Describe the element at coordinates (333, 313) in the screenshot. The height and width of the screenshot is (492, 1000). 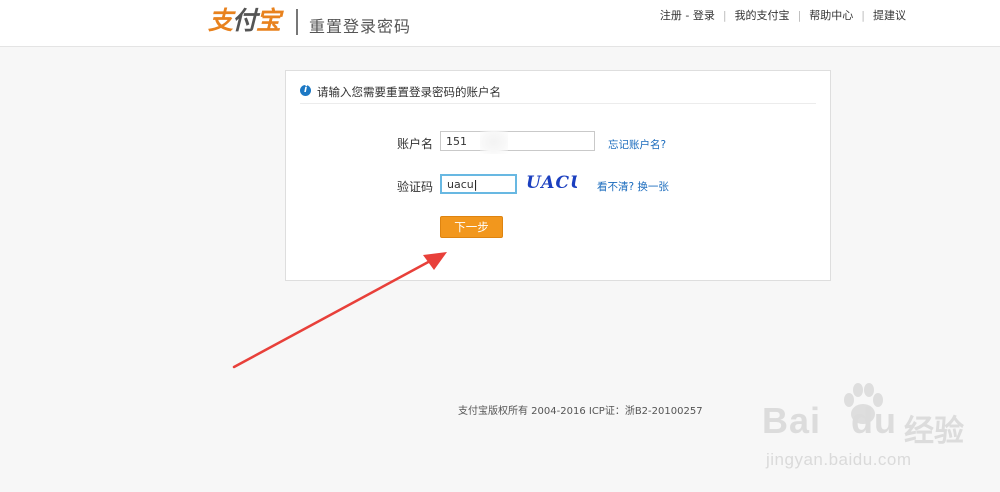
I see `arrow-shaft` at that location.